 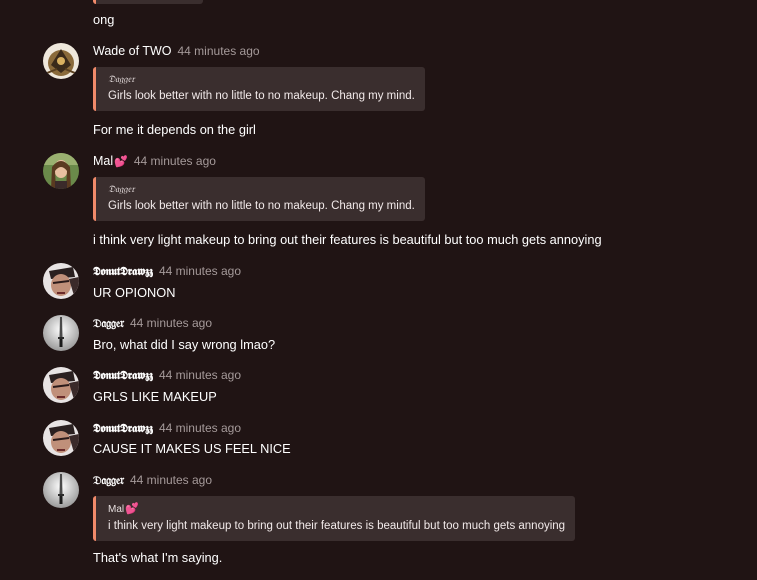 I want to click on previous-quote-fragment, so click(x=148, y=2).